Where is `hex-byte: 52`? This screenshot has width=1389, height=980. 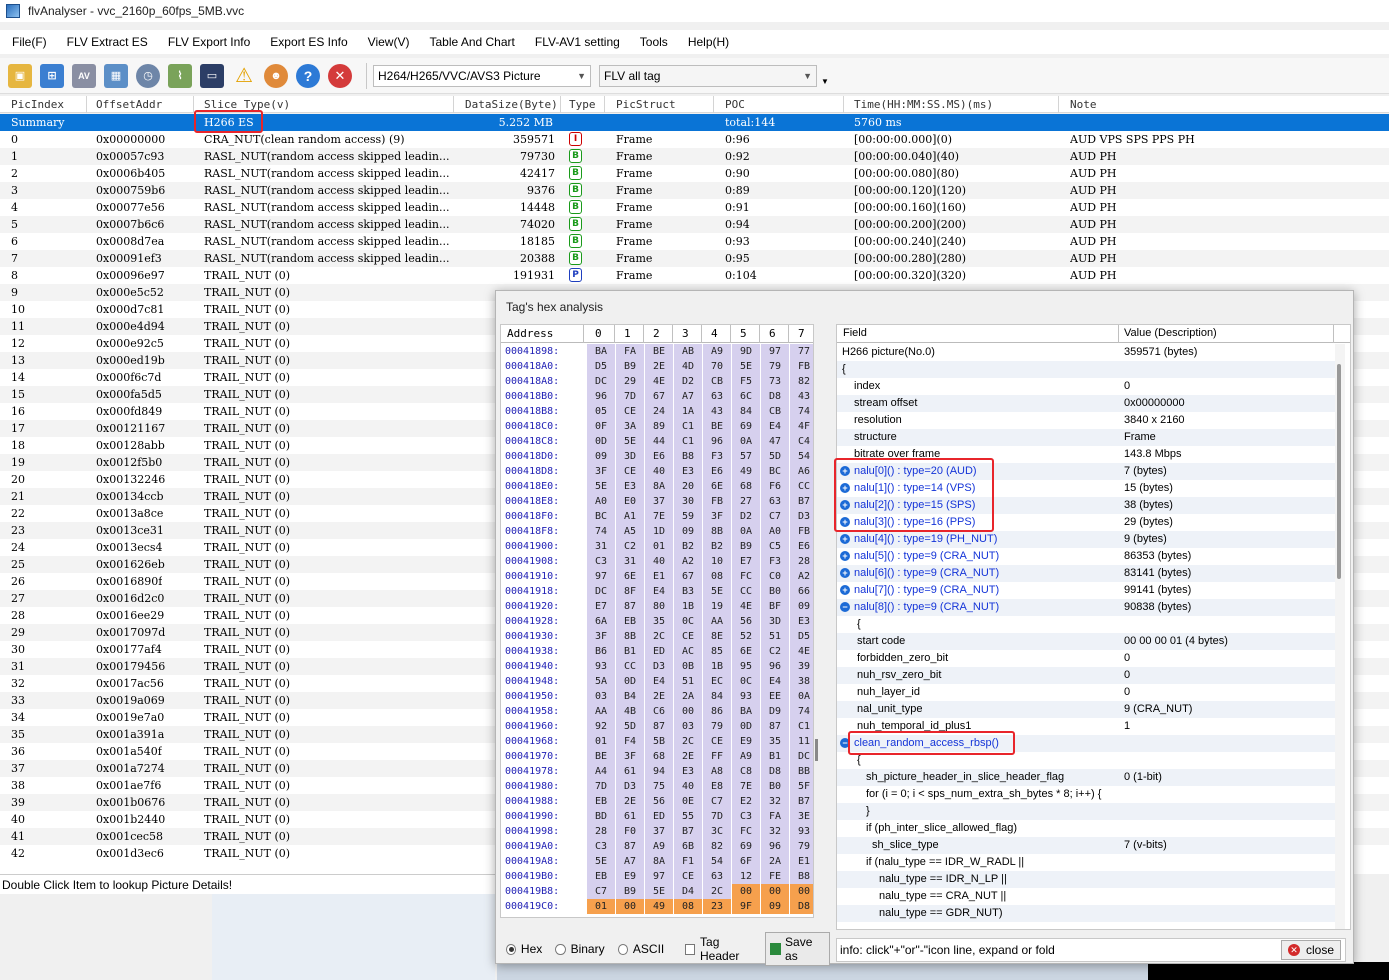
hex-byte: 52 is located at coordinates (746, 636).